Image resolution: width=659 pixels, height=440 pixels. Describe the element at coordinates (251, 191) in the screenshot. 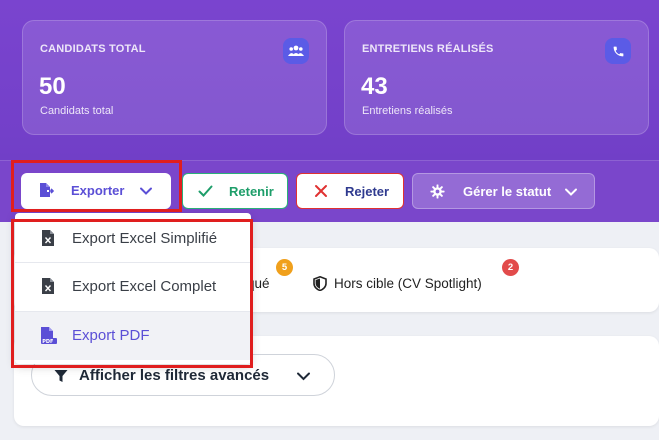

I see `retain-button-label: Retenir` at that location.